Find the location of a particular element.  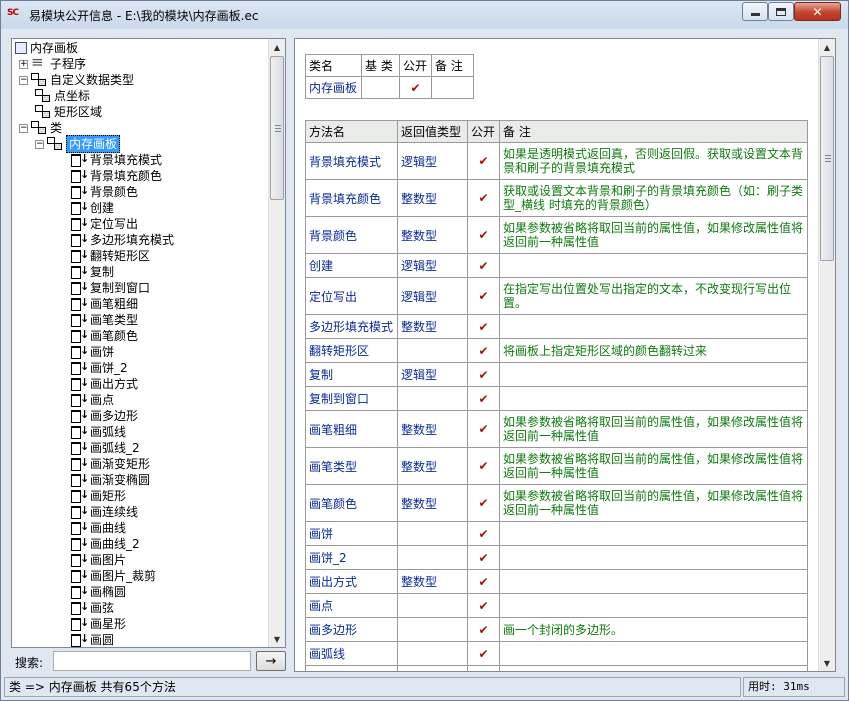

tree-item: 画笔类型 is located at coordinates (104, 319).